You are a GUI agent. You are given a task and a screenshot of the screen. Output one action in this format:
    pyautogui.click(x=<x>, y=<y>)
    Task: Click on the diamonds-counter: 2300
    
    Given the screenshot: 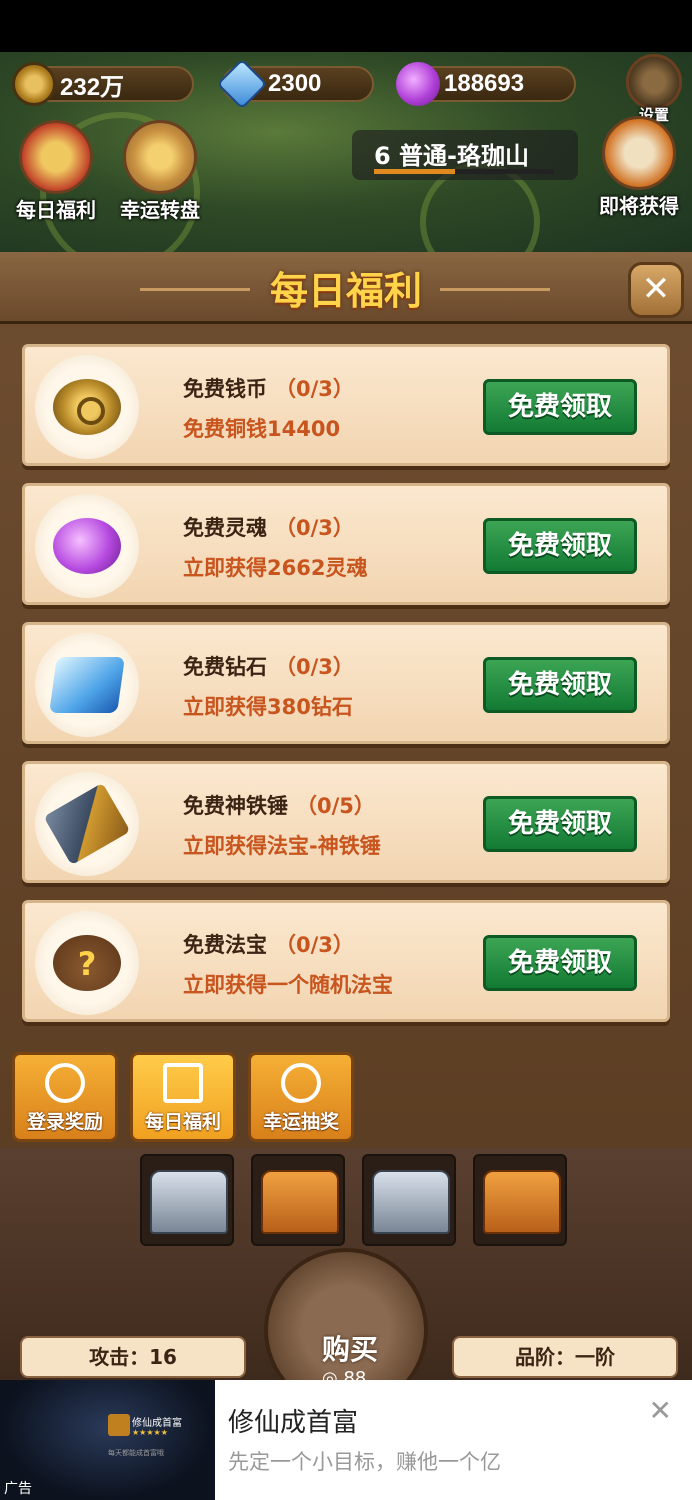 What is the action you would take?
    pyautogui.click(x=295, y=84)
    